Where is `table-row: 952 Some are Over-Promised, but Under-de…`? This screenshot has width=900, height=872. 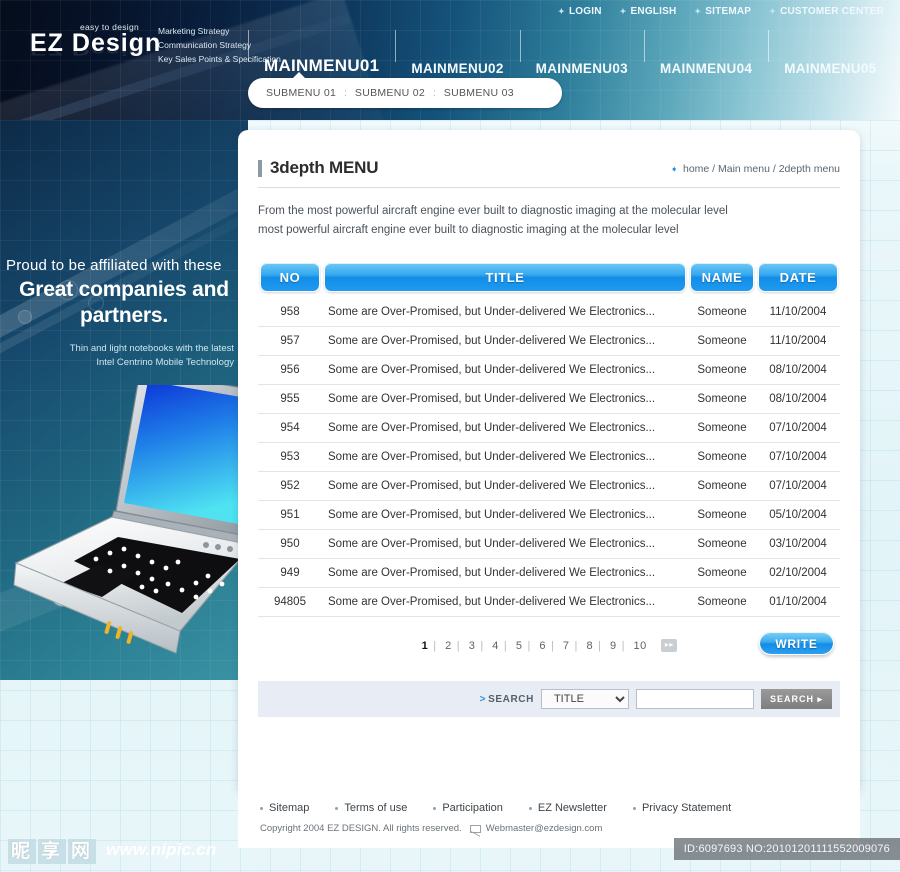 table-row: 952 Some are Over-Promised, but Under-de… is located at coordinates (549, 486).